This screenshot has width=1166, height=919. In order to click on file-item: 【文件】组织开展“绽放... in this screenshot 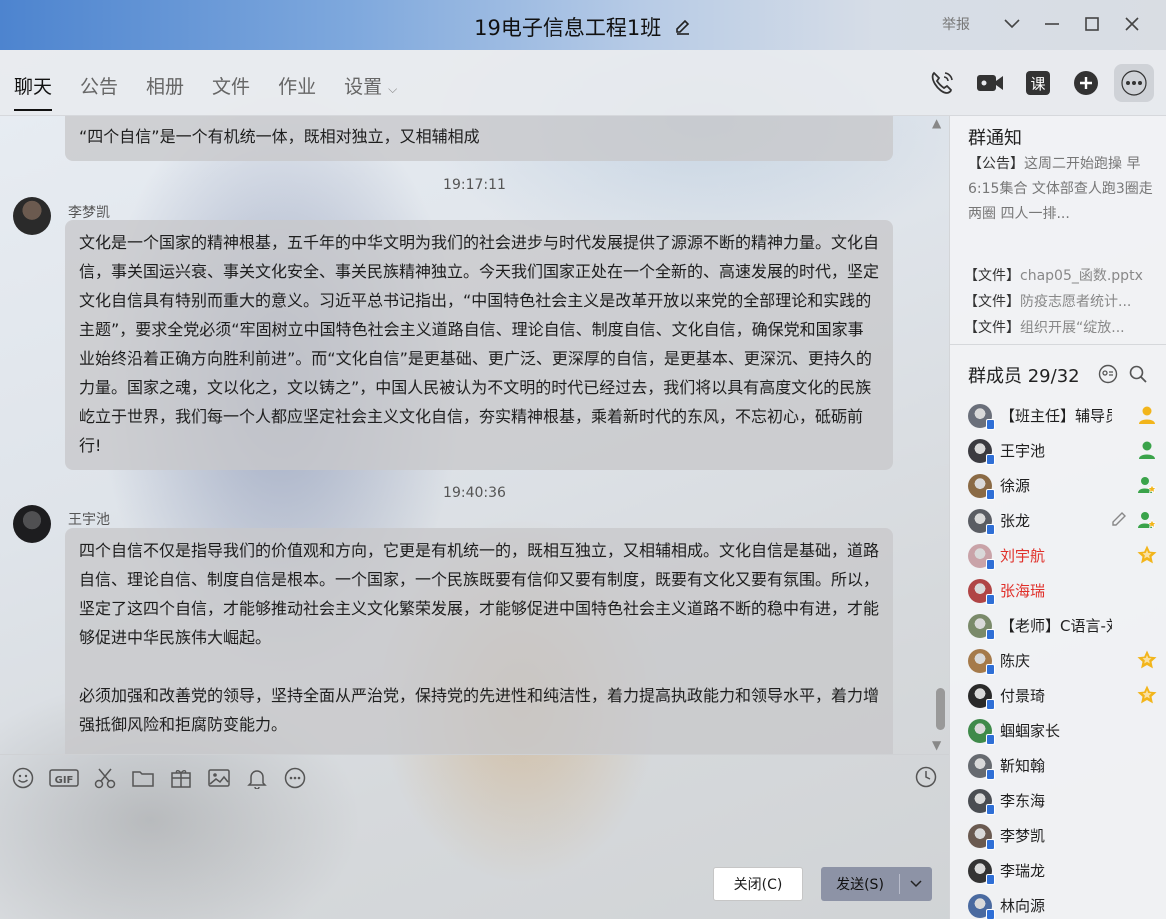, I will do `click(1062, 328)`.